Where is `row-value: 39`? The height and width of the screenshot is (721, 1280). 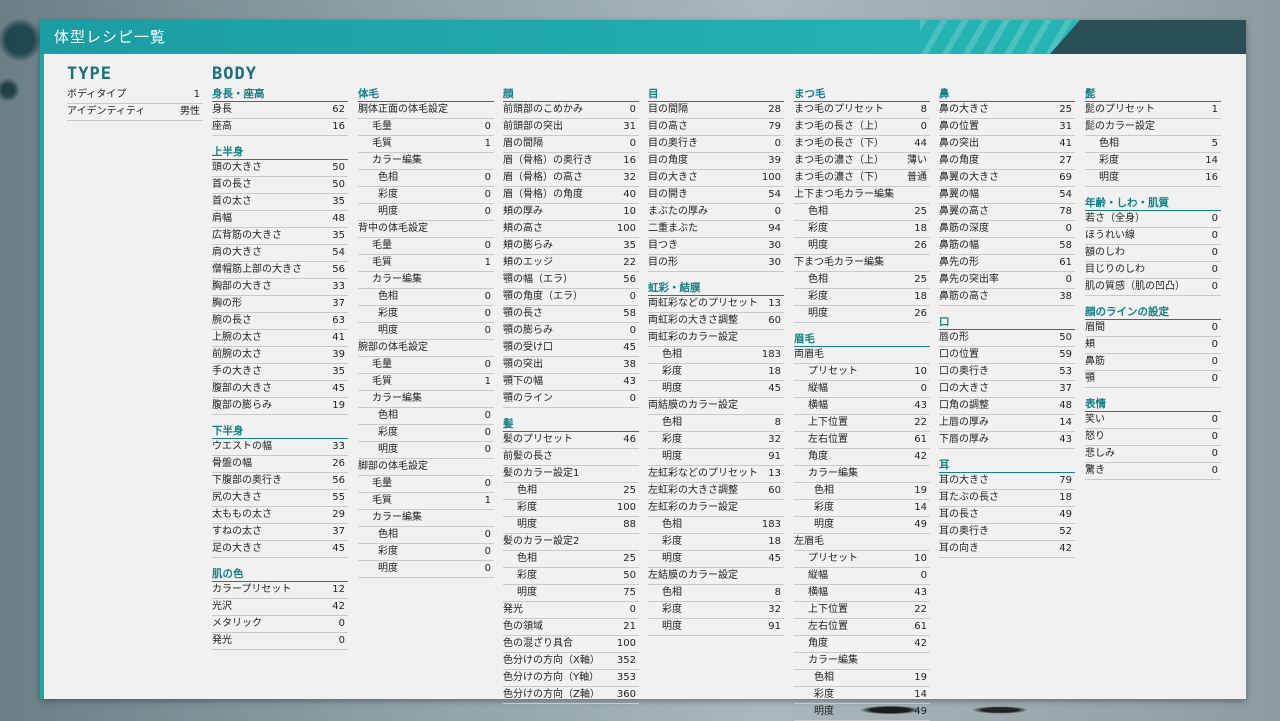 row-value: 39 is located at coordinates (774, 160).